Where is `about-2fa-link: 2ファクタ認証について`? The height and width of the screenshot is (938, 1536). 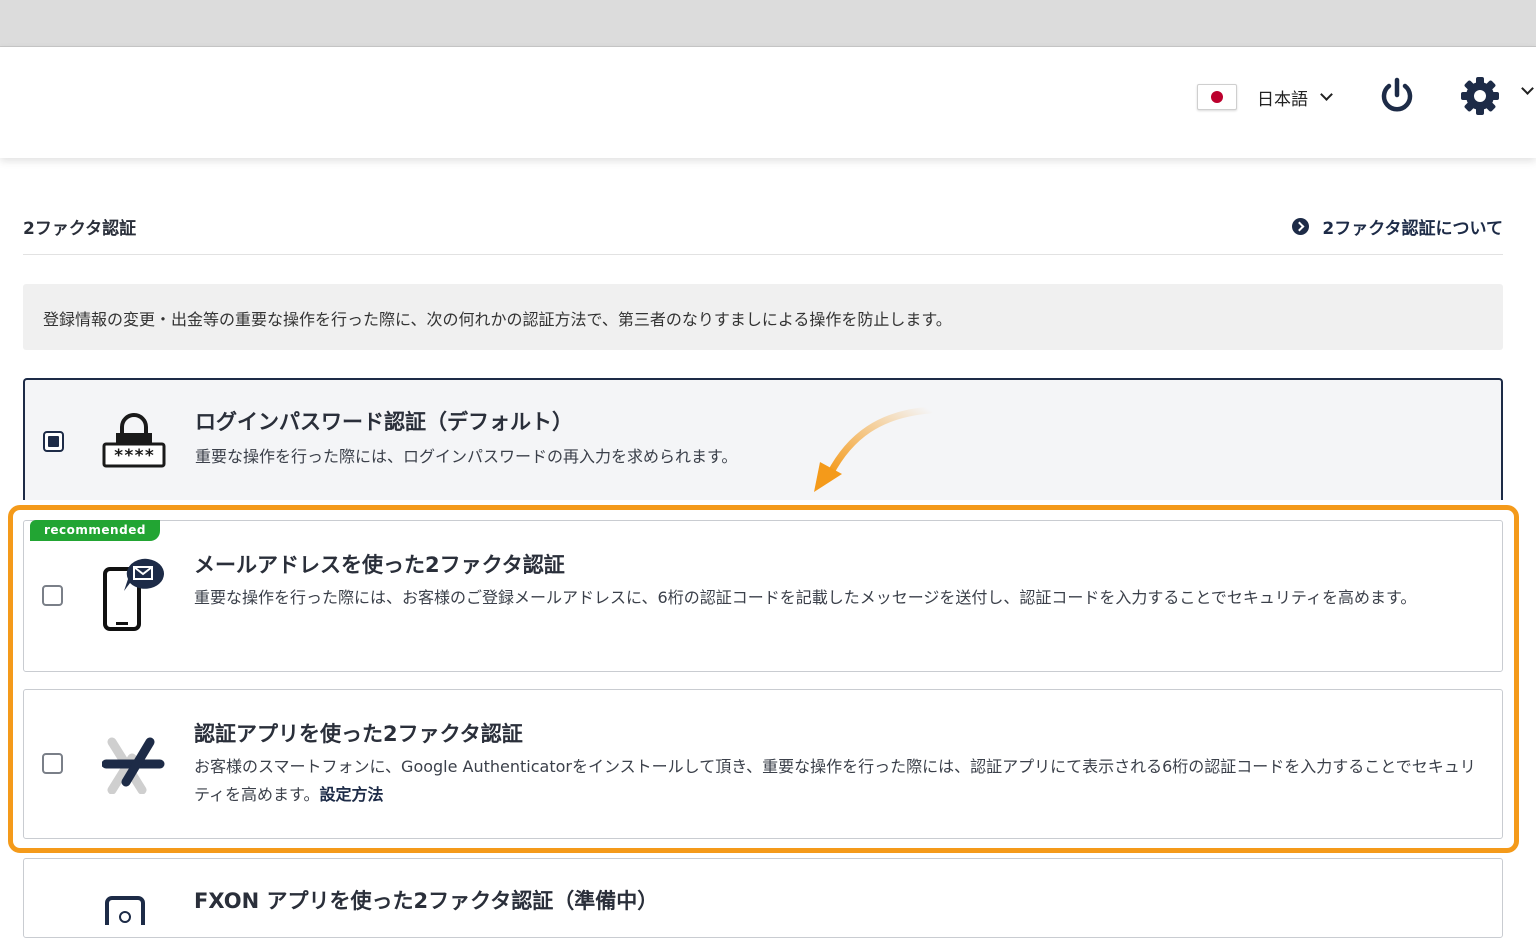 about-2fa-link: 2ファクタ認証について is located at coordinates (1397, 226).